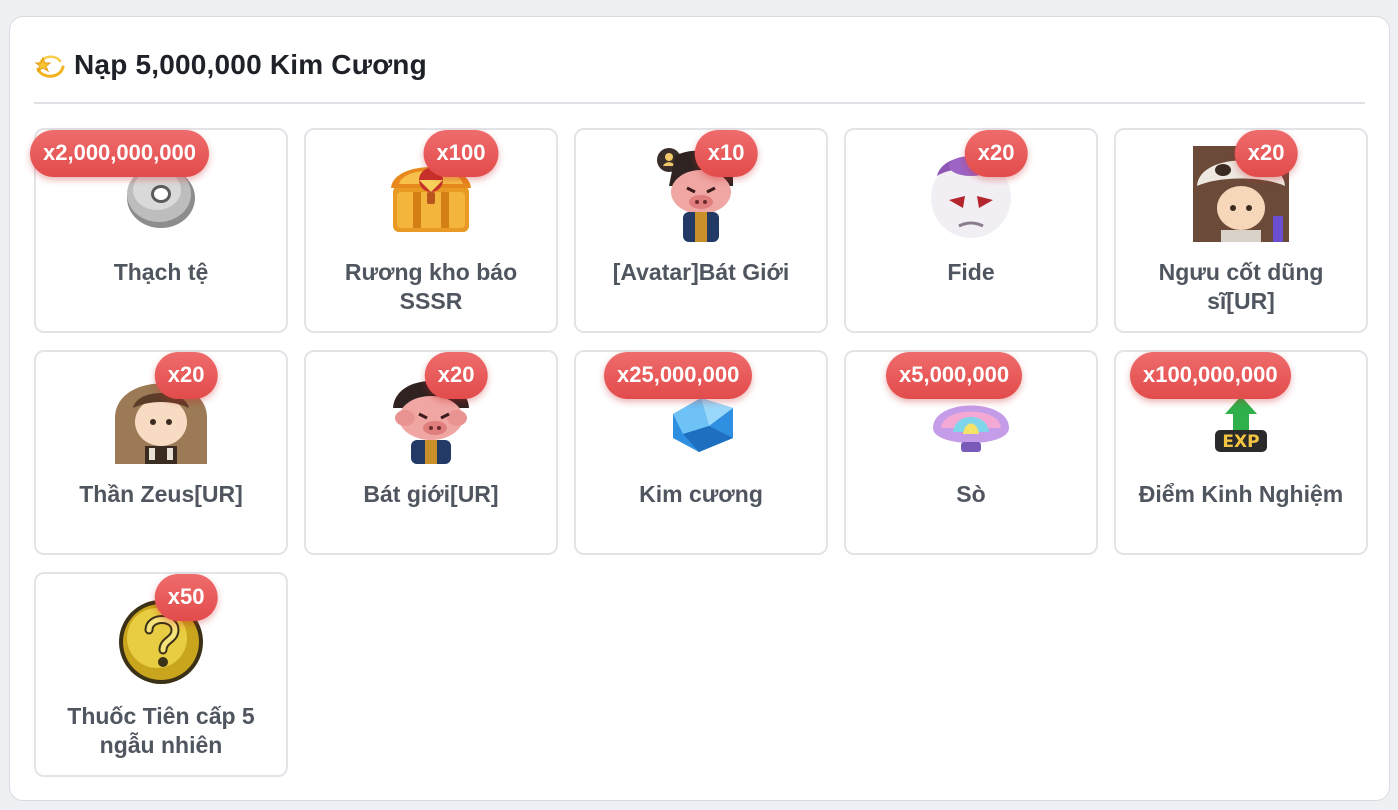 The image size is (1398, 810). I want to click on item-name: Thuốc Tiên cấp 5 ngẫu nhiên, so click(161, 730).